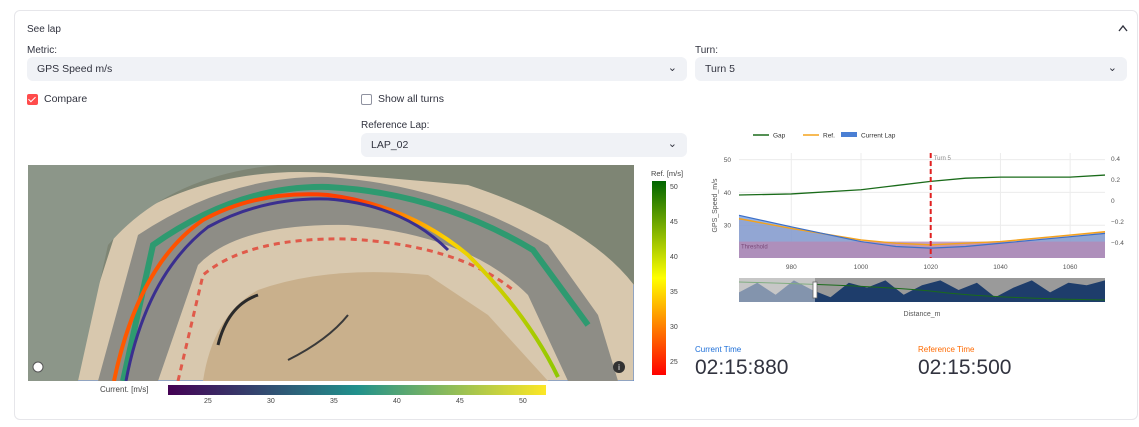  What do you see at coordinates (32, 99) in the screenshot?
I see `compare-checkbox` at bounding box center [32, 99].